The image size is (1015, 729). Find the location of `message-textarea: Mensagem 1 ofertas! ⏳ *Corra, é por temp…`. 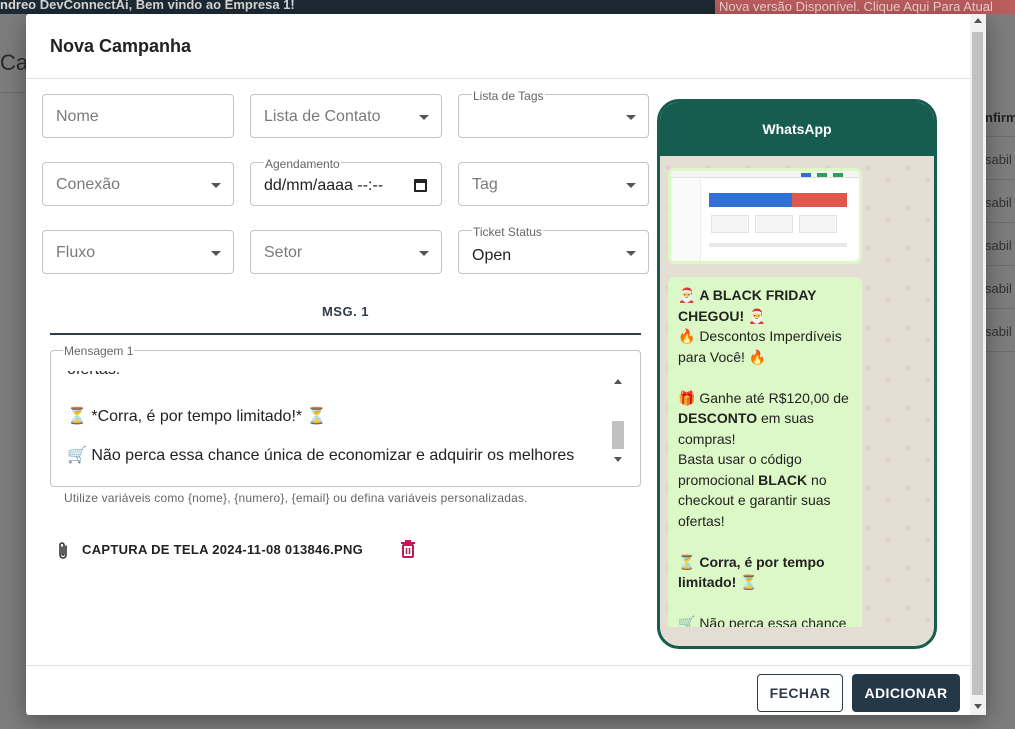

message-textarea: Mensagem 1 ofertas! ⏳ *Corra, é por temp… is located at coordinates (345, 416).